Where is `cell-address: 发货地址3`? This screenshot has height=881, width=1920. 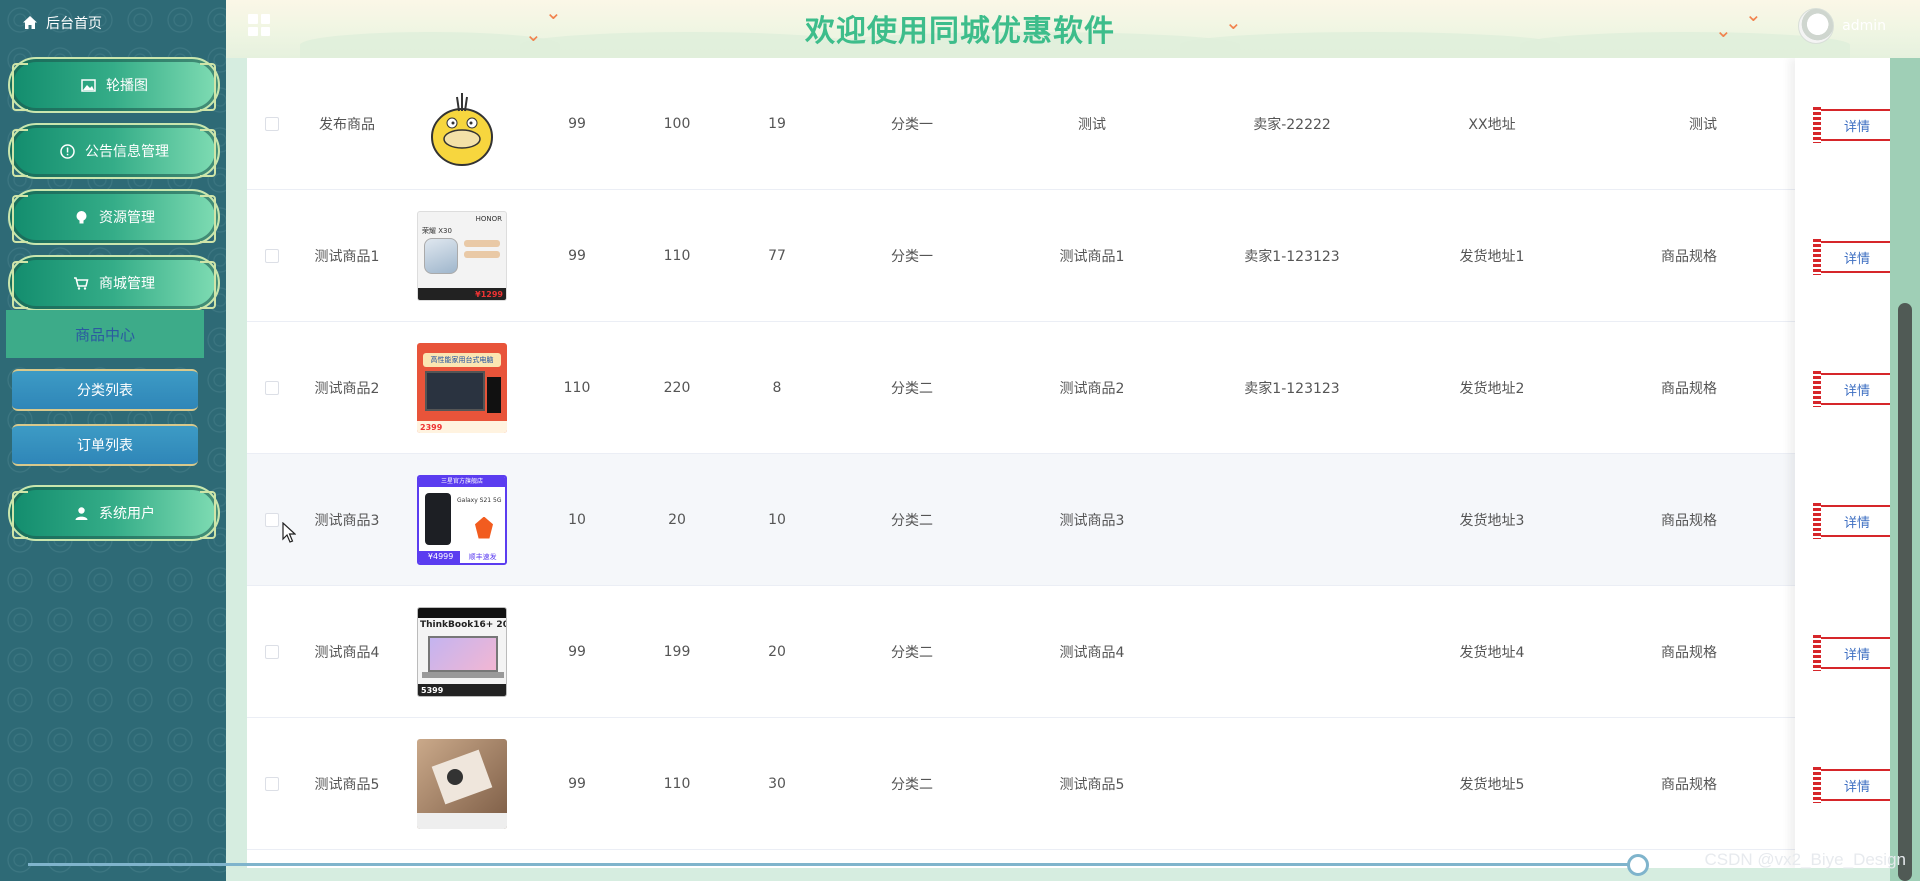 cell-address: 发货地址3 is located at coordinates (1492, 520).